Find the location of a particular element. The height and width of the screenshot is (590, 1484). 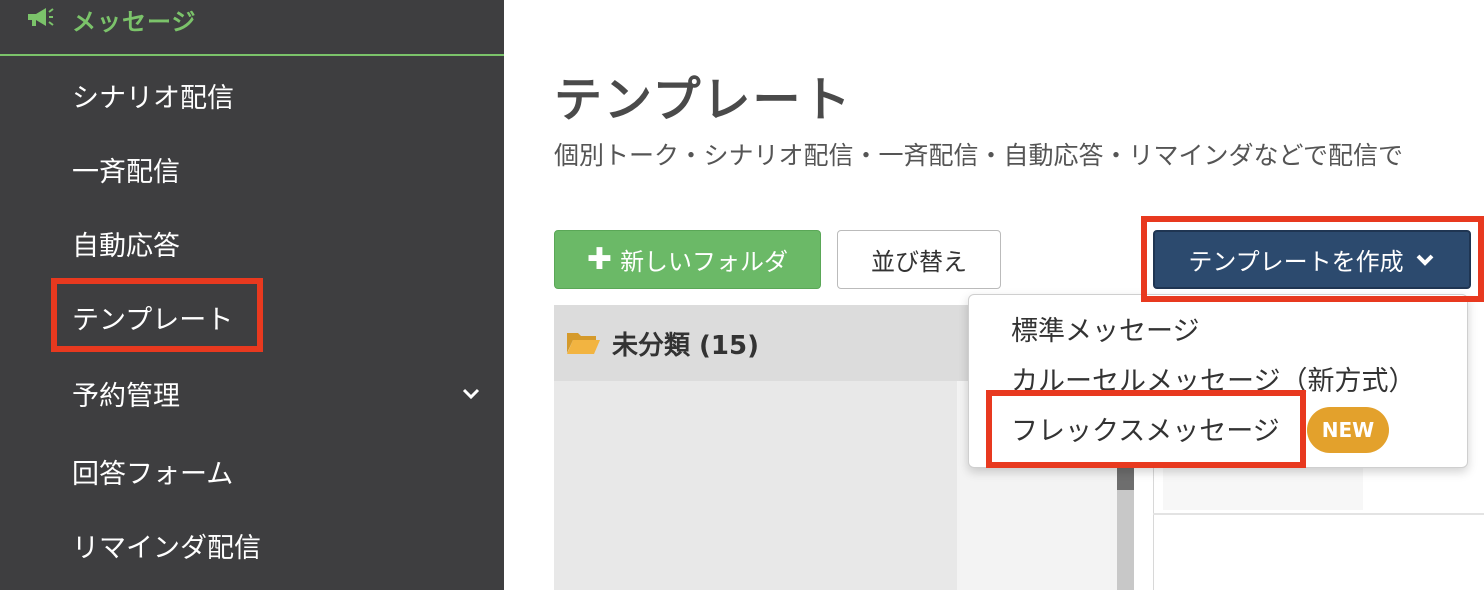

sort-label: 並び替え is located at coordinates (919, 262).